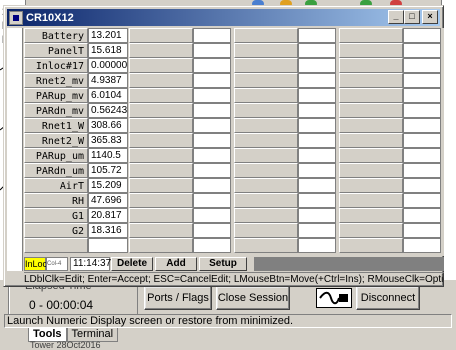 The width and height of the screenshot is (456, 350). What do you see at coordinates (40, 264) in the screenshot?
I see `inloc-indicator: InLoc#0` at bounding box center [40, 264].